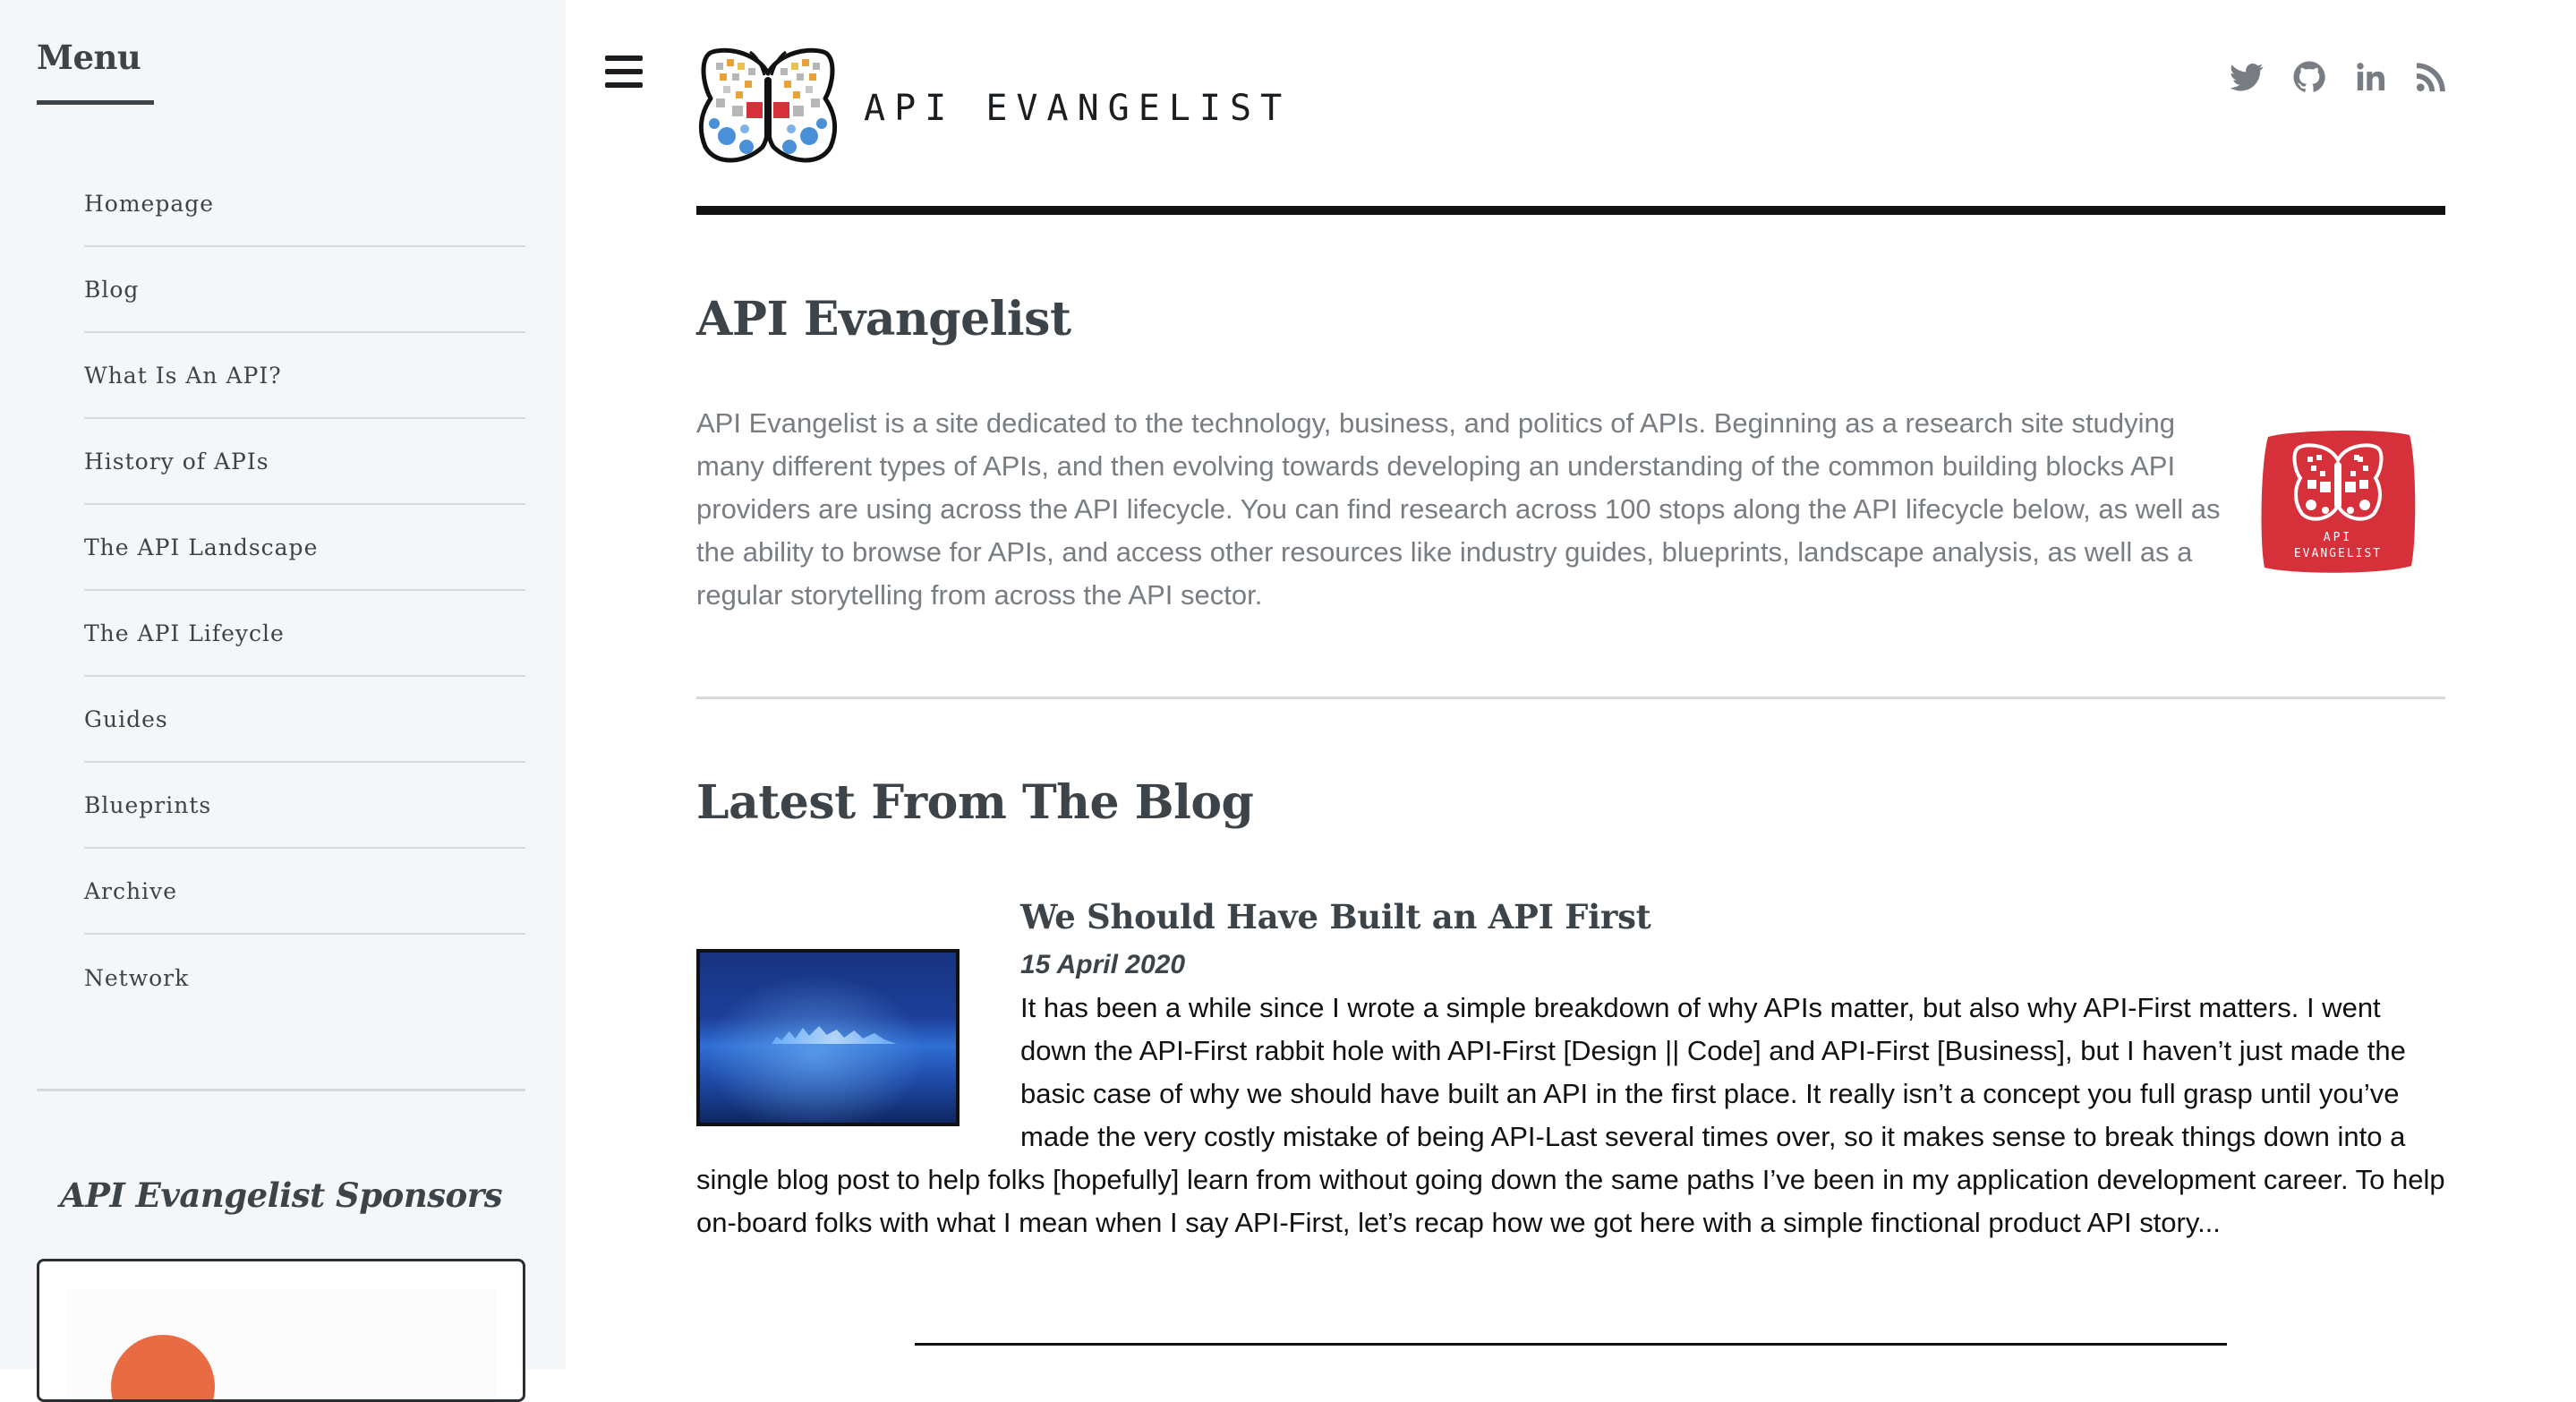 The width and height of the screenshot is (2576, 1402). I want to click on sponsor-card, so click(281, 1330).